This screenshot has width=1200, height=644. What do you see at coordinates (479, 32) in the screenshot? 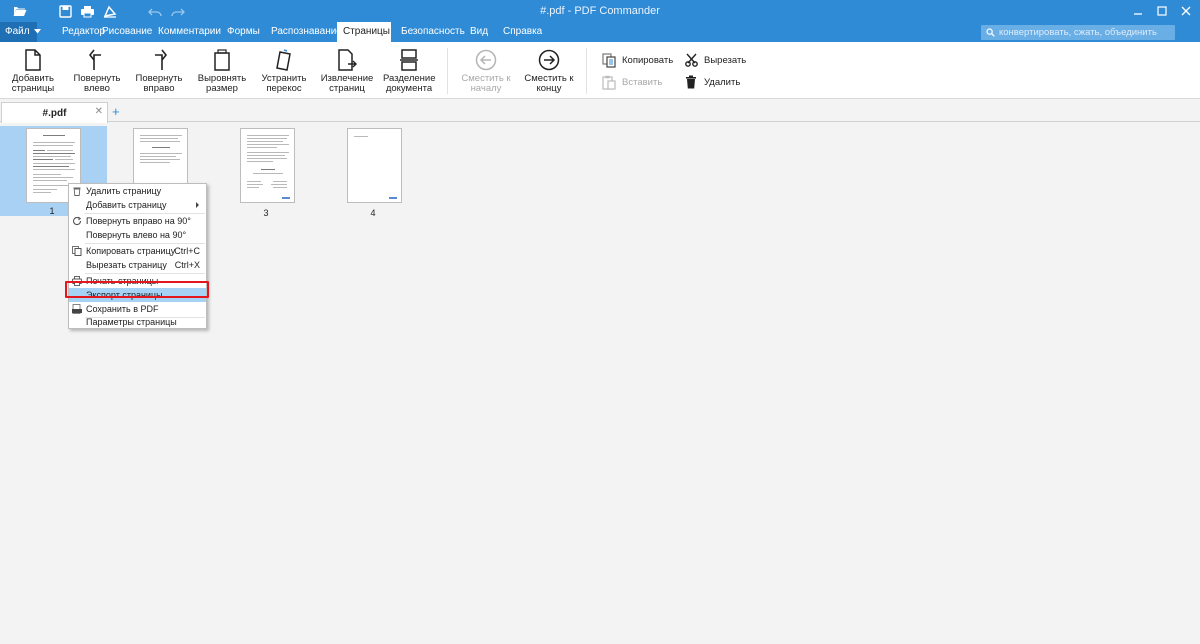
I see `tab-view: Вид` at bounding box center [479, 32].